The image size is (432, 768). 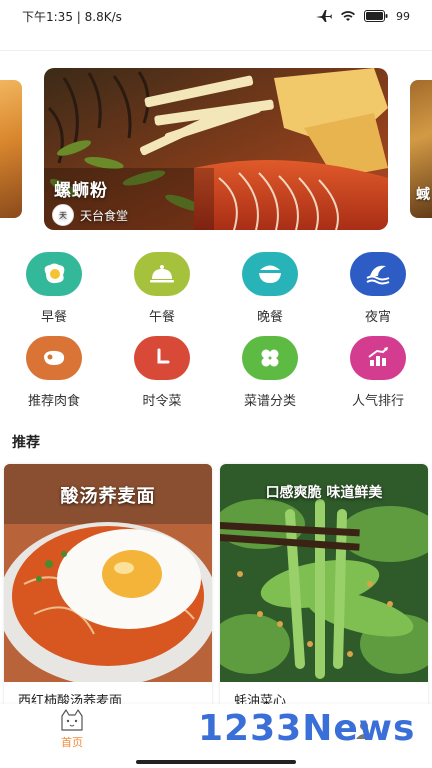 What do you see at coordinates (376, 16) in the screenshot?
I see `battery-icon` at bounding box center [376, 16].